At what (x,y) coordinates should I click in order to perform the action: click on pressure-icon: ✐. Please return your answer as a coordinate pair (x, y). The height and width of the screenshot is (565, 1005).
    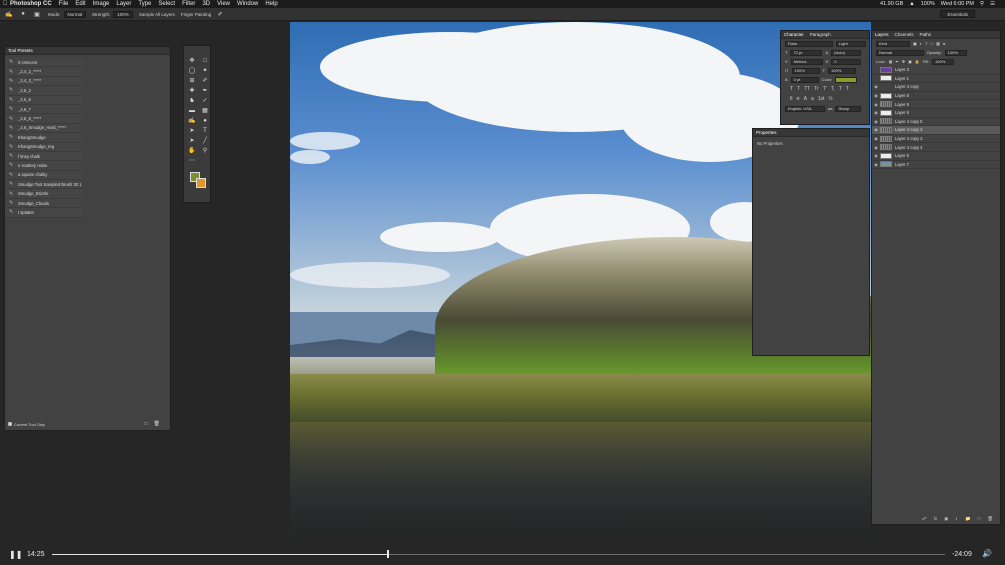
    Looking at the image, I should click on (220, 14).